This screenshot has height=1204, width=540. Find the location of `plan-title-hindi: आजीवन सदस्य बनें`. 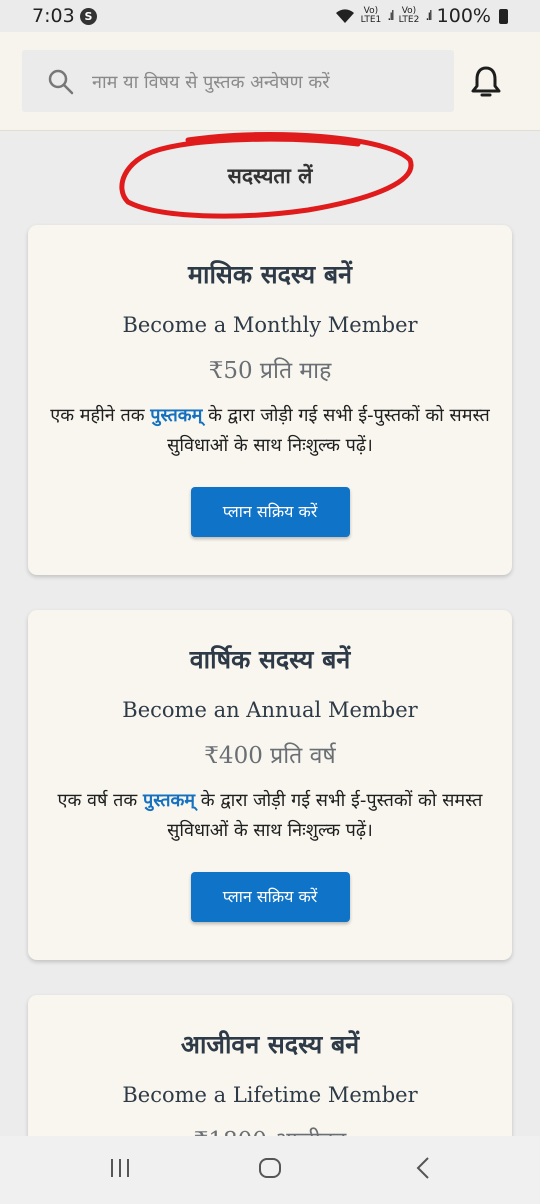

plan-title-hindi: आजीवन सदस्य बनें is located at coordinates (270, 1044).